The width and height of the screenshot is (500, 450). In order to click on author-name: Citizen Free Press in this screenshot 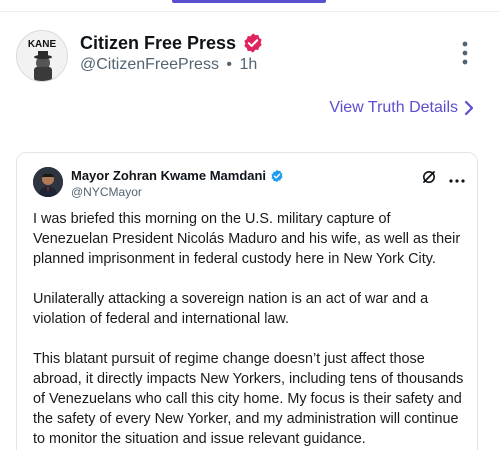, I will do `click(158, 43)`.